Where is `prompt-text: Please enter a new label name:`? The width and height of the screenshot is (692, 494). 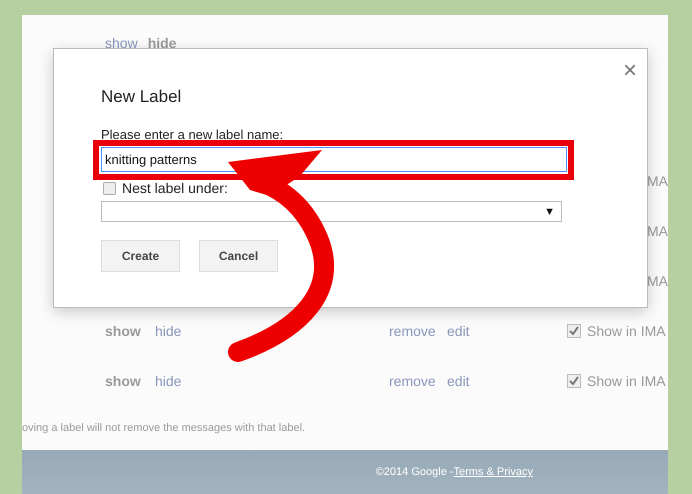 prompt-text: Please enter a new label name: is located at coordinates (192, 134).